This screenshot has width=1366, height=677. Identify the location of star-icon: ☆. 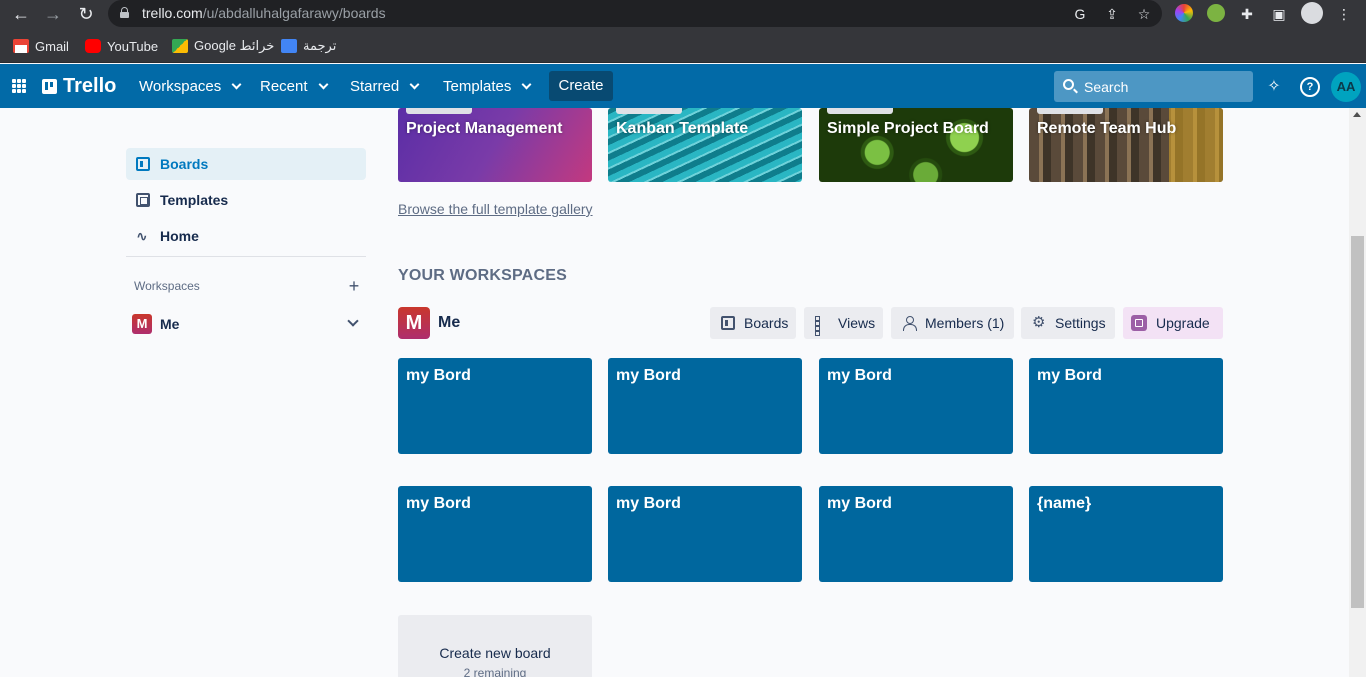
(1144, 14).